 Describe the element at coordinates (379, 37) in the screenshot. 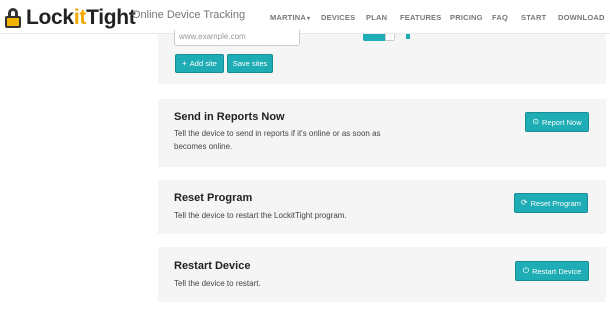

I see `site-toggle` at that location.